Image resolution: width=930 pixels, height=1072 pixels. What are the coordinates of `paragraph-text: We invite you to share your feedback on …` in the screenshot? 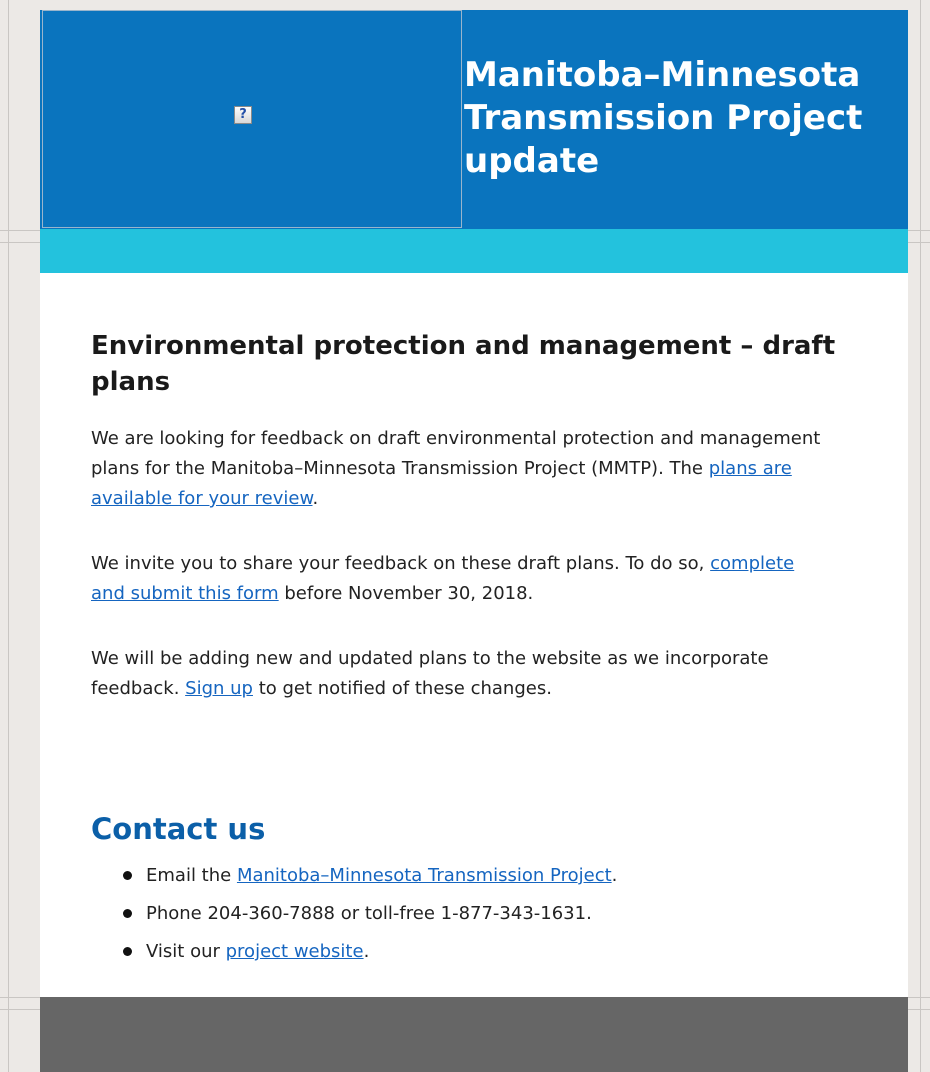 It's located at (401, 563).